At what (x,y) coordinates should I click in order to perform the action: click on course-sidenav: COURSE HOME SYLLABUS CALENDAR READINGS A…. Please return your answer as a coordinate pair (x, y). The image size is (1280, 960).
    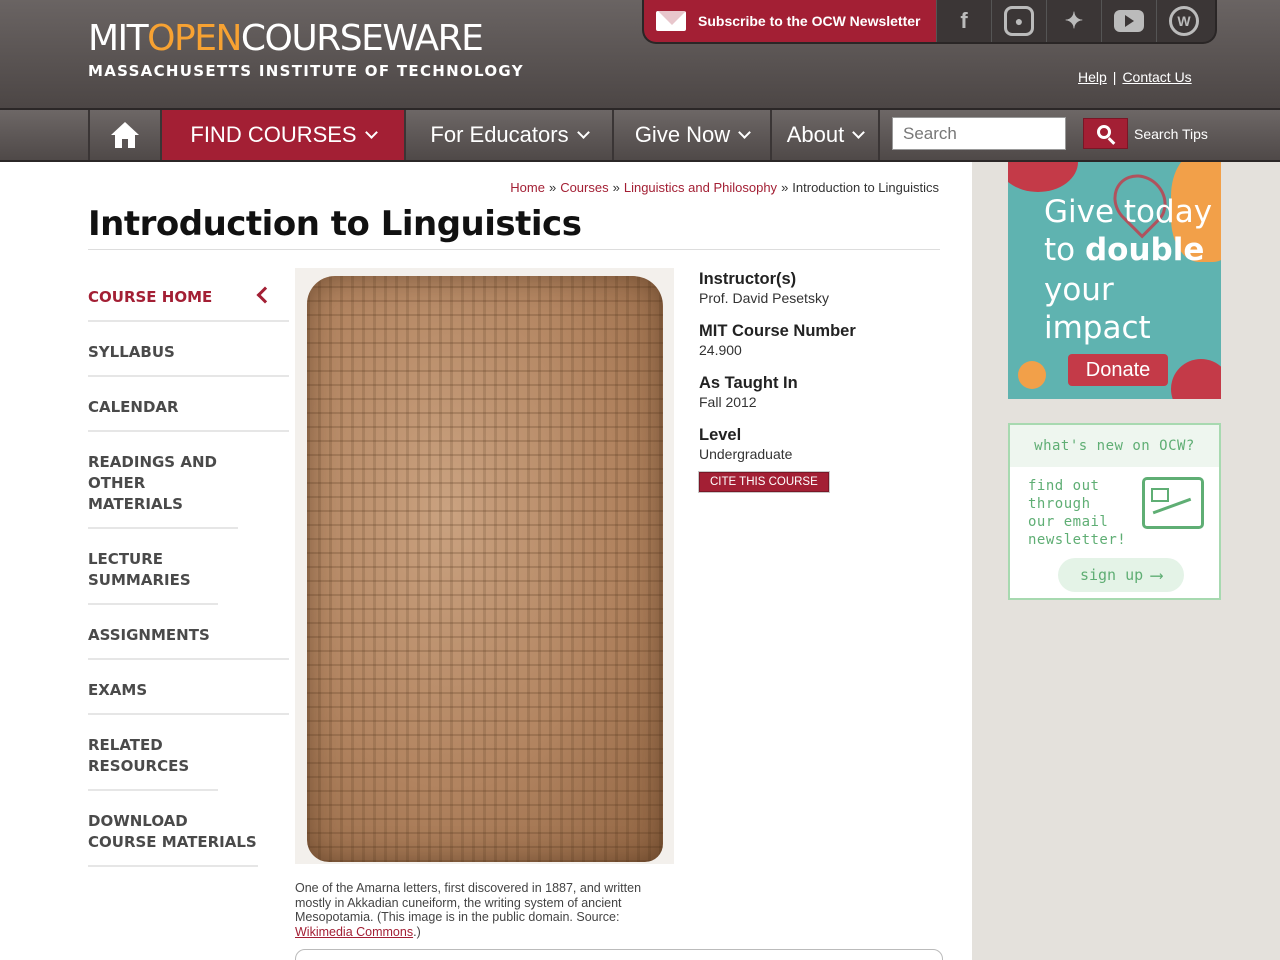
    Looking at the image, I should click on (188, 567).